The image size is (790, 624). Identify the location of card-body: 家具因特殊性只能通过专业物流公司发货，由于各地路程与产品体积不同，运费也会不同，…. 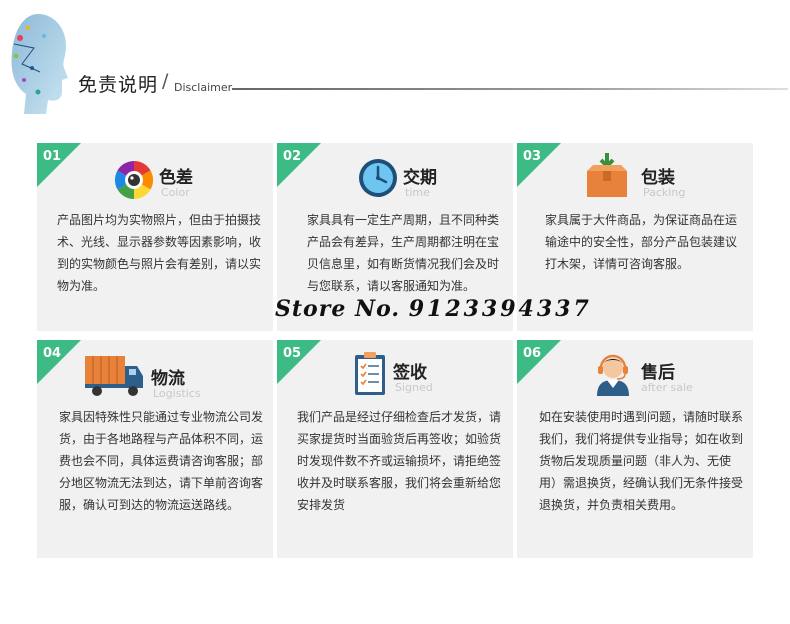
(161, 461).